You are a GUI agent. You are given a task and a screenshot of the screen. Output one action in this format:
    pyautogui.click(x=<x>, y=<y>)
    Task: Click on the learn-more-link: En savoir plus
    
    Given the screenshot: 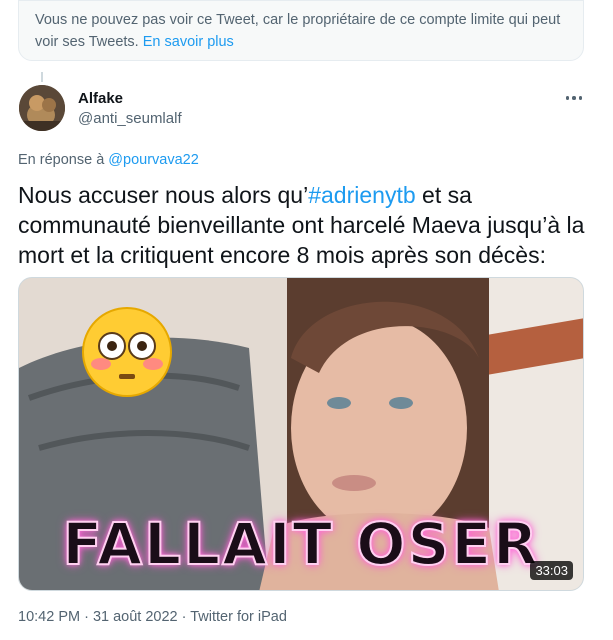 What is the action you would take?
    pyautogui.click(x=188, y=42)
    